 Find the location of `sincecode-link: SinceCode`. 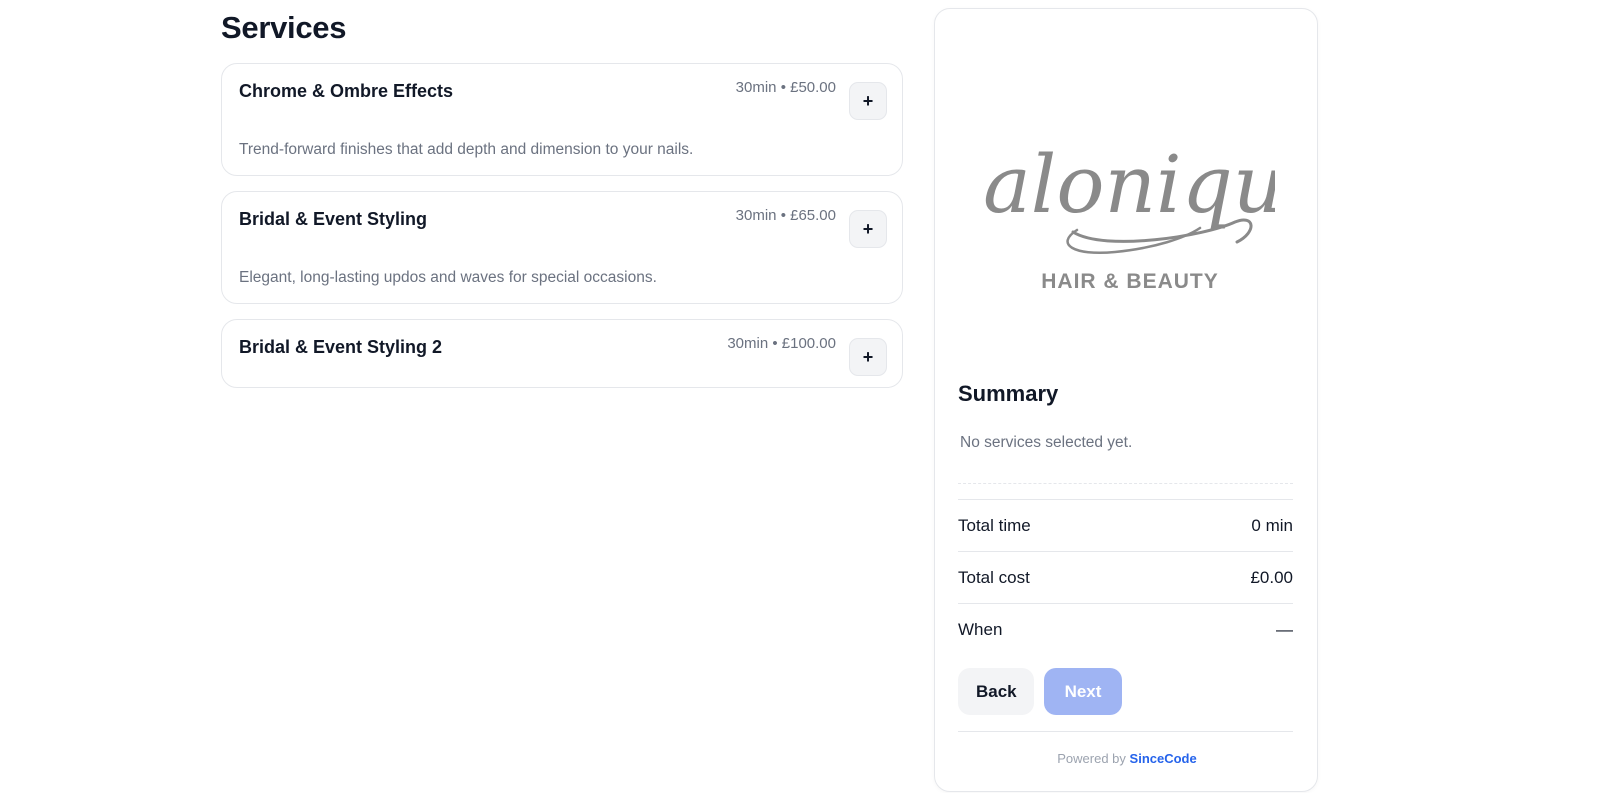

sincecode-link: SinceCode is located at coordinates (1163, 758).